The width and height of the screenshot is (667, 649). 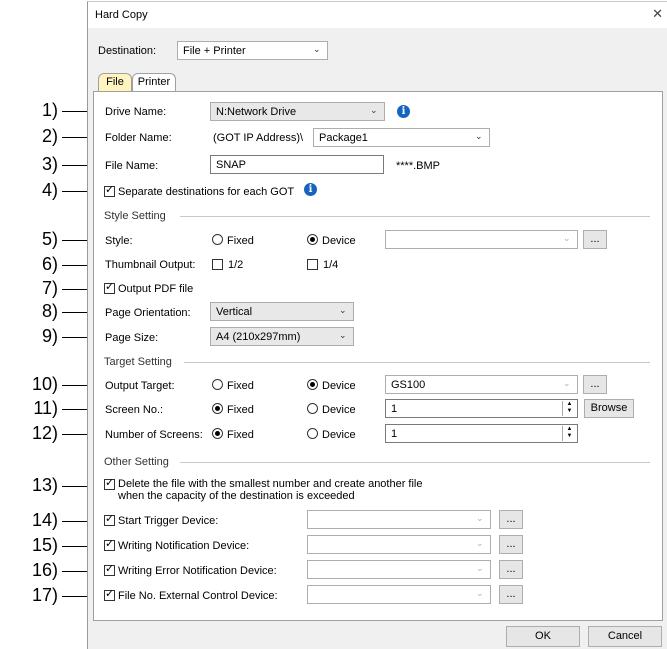 What do you see at coordinates (481, 408) in the screenshot?
I see `screen-no-input: 1 ▲ ▼` at bounding box center [481, 408].